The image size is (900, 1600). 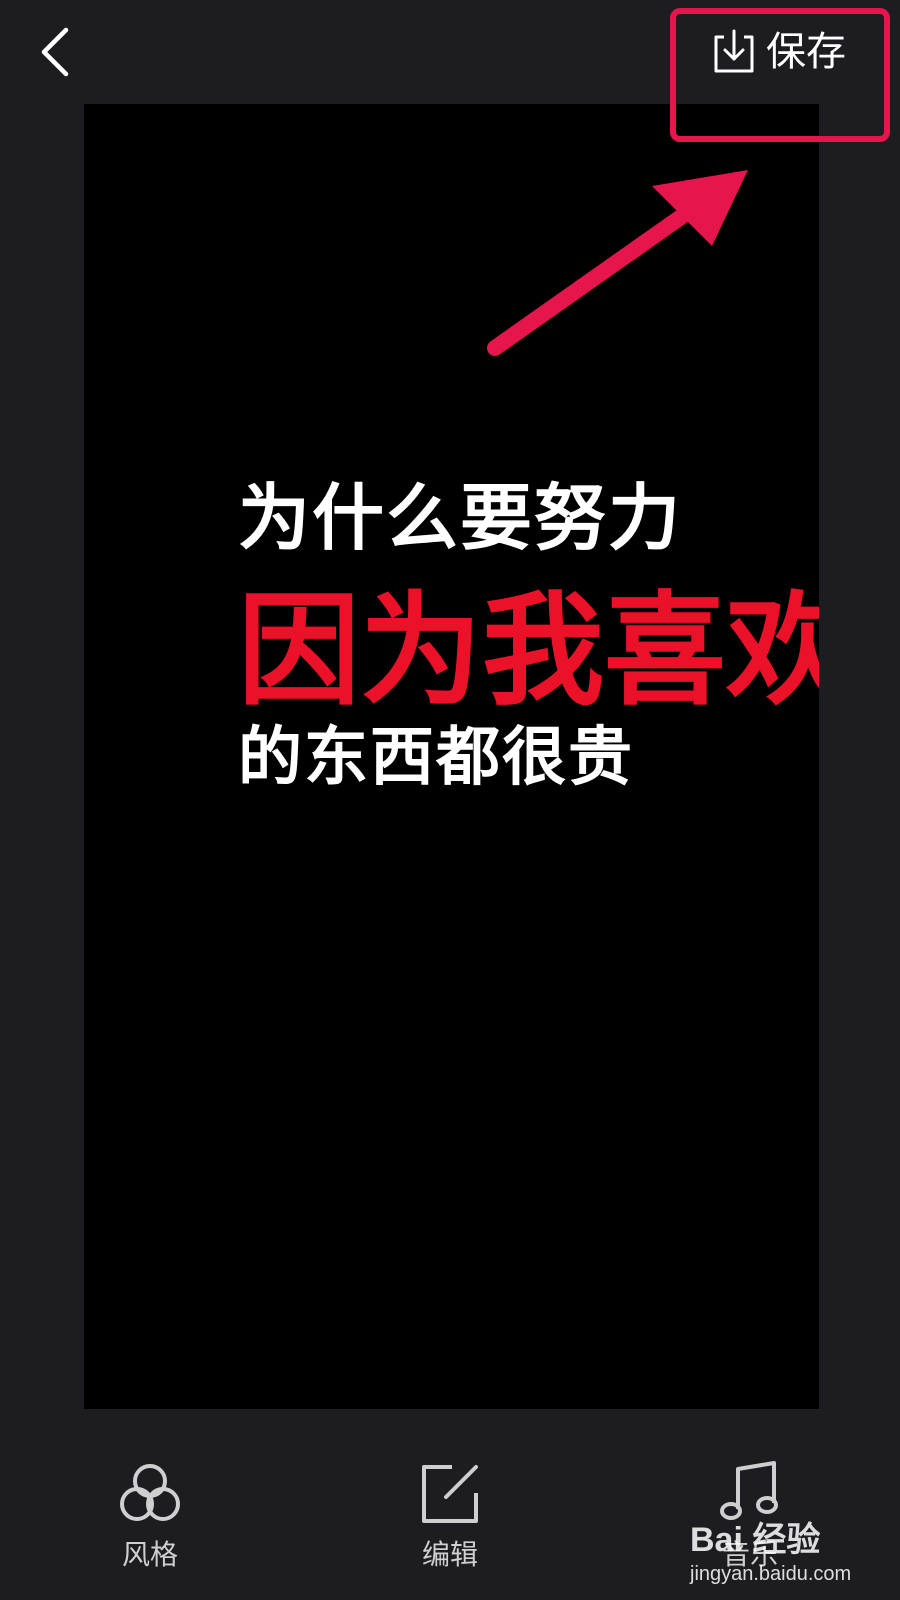 I want to click on style-circles-icon, so click(x=150, y=1493).